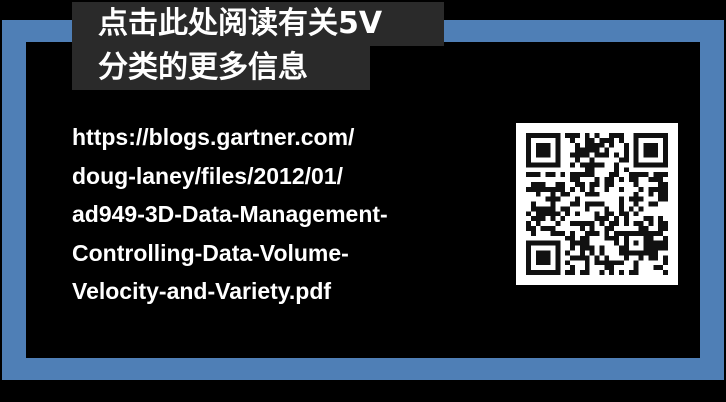 The image size is (726, 402). What do you see at coordinates (272, 137) in the screenshot?
I see `url-line-1: https://blogs.gartner.com/` at bounding box center [272, 137].